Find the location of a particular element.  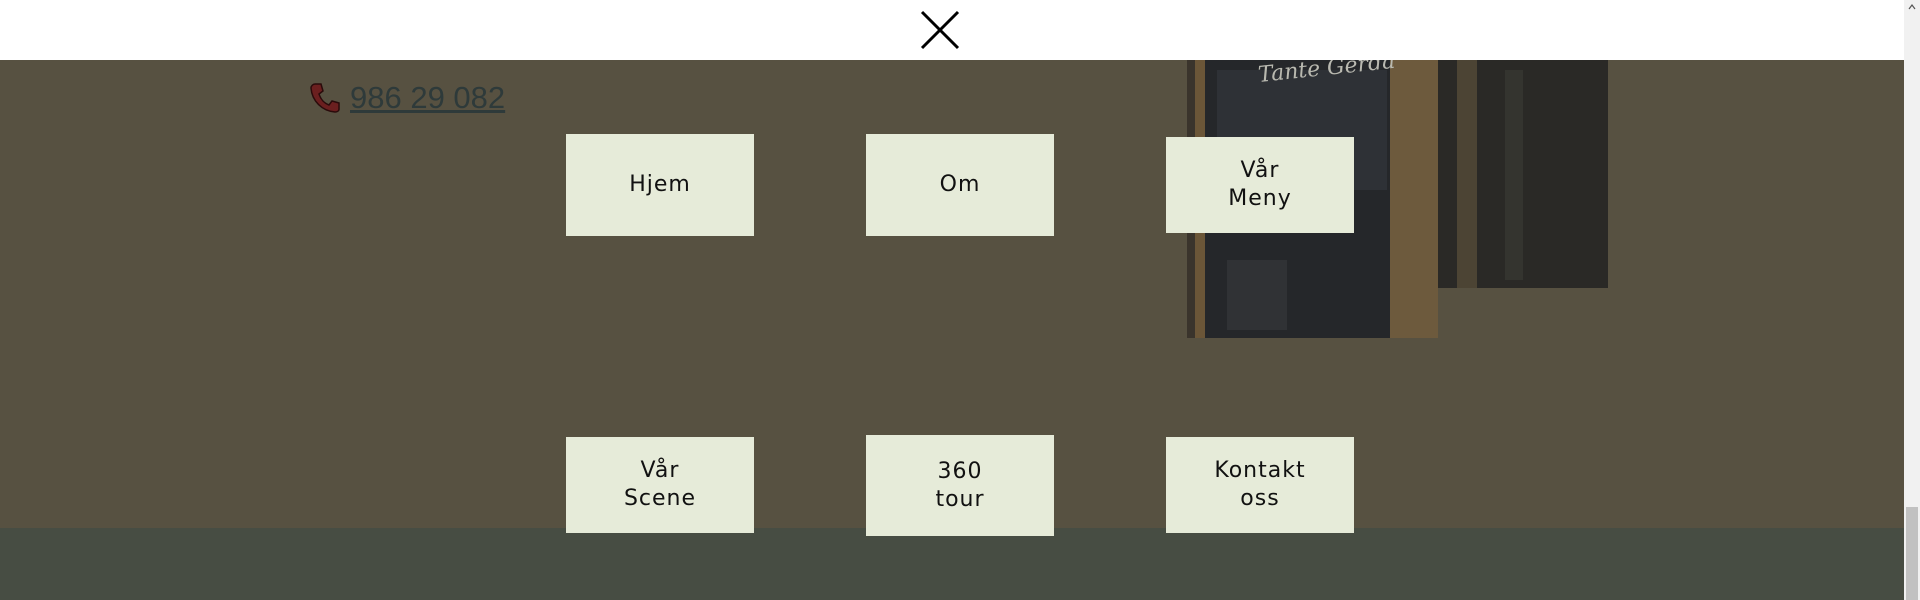

scrollbar-thumb is located at coordinates (1912, 553).